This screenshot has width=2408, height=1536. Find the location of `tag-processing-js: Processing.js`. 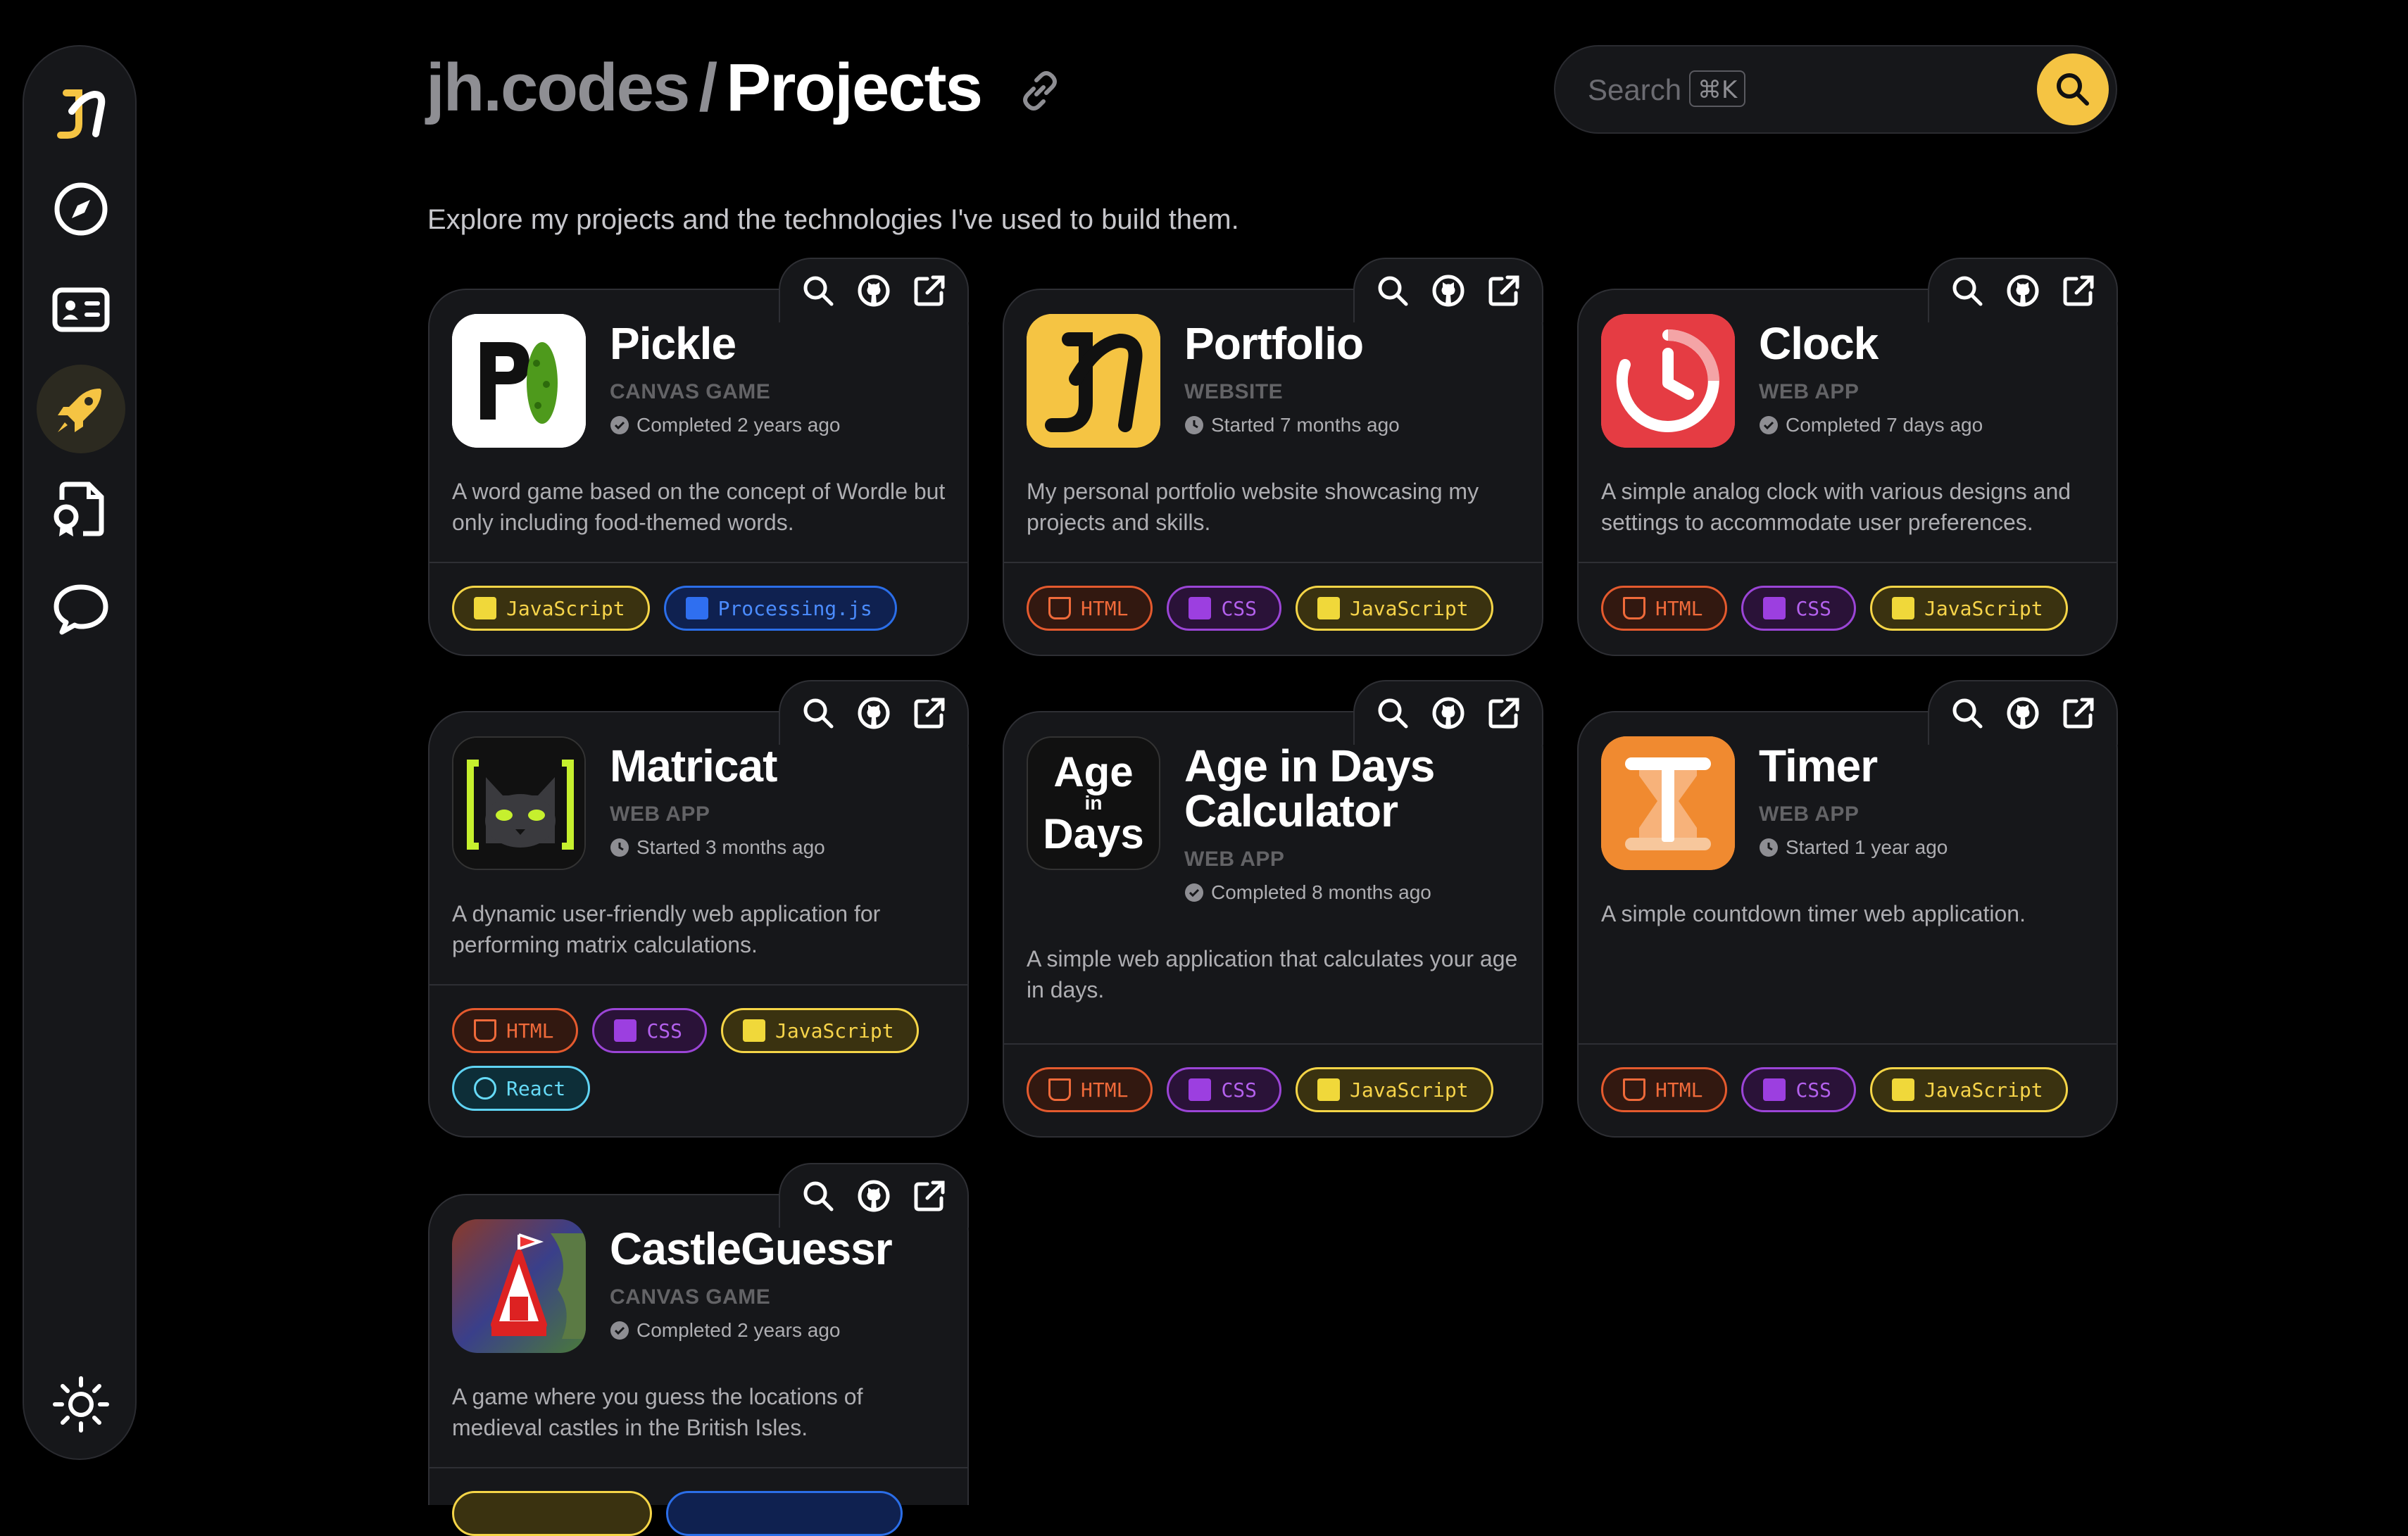

tag-processing-js: Processing.js is located at coordinates (780, 608).